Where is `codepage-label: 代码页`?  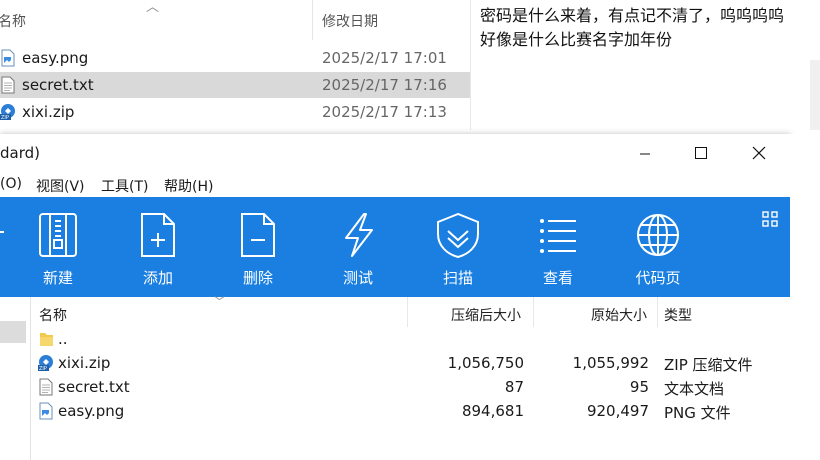
codepage-label: 代码页 is located at coordinates (658, 278).